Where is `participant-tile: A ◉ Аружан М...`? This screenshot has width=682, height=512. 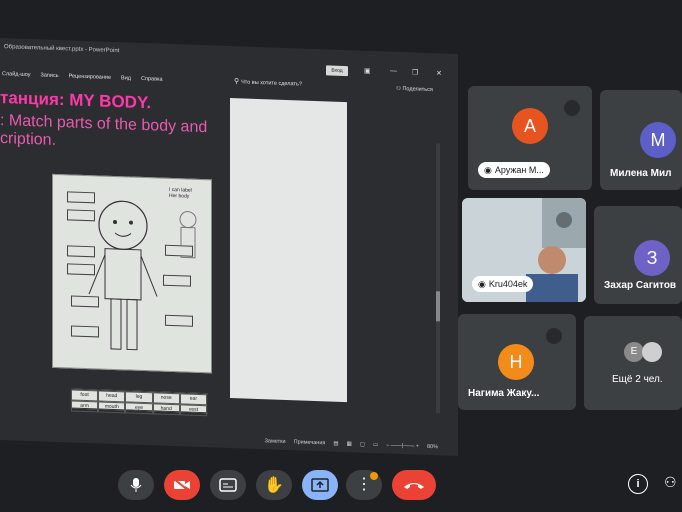 participant-tile: A ◉ Аружан М... is located at coordinates (530, 138).